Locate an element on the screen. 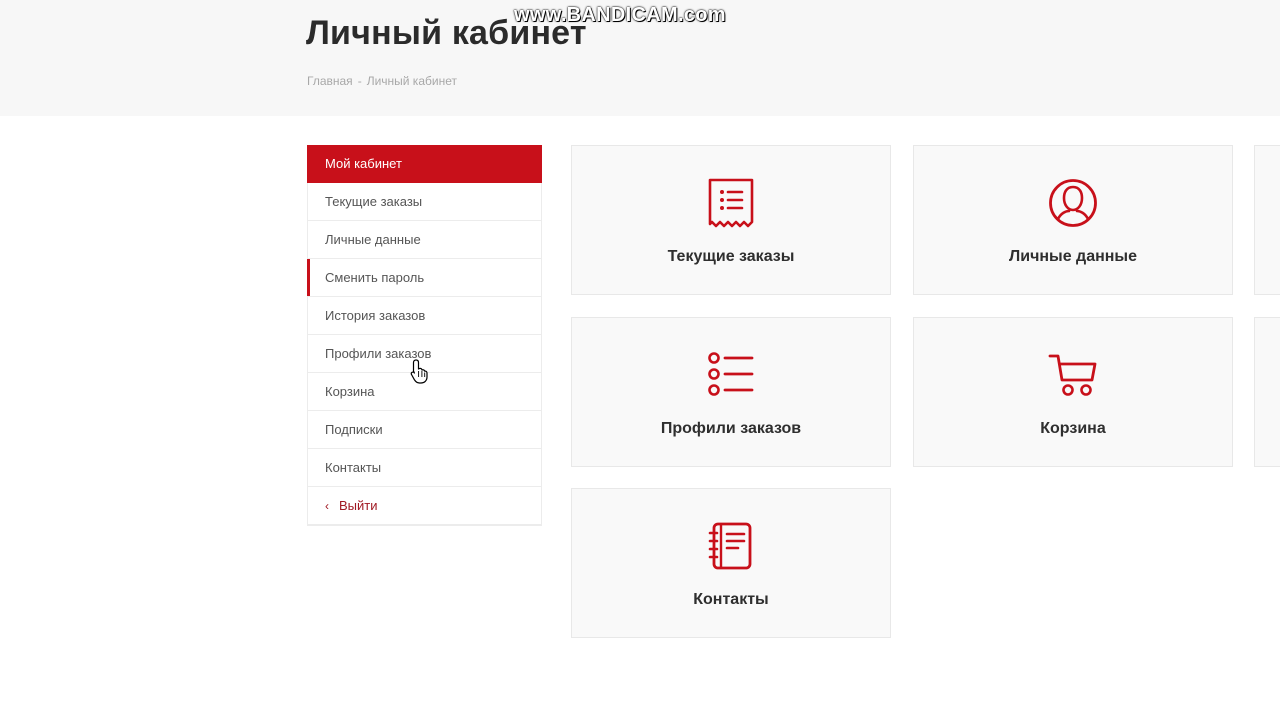 The image size is (1280, 720). recording-watermark: www.BANDICAM.com is located at coordinates (620, 15).